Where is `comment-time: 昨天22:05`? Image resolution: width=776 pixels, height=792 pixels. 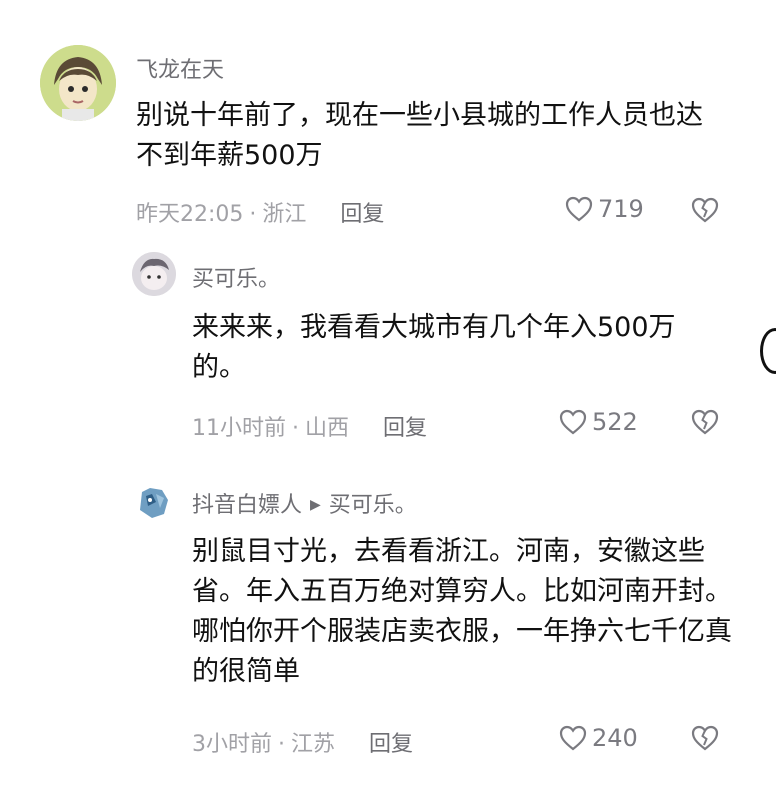 comment-time: 昨天22:05 is located at coordinates (190, 214).